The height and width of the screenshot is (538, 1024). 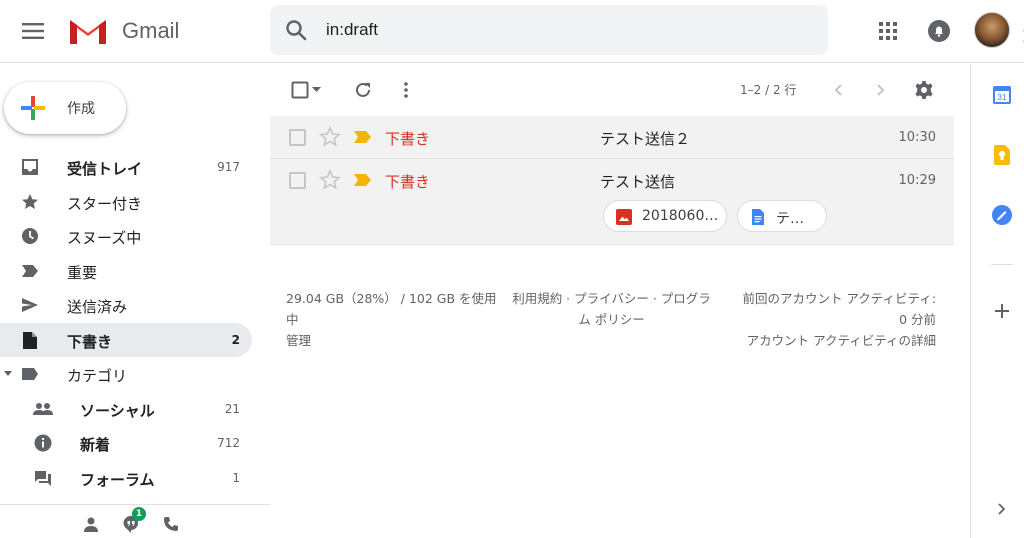 What do you see at coordinates (126, 202) in the screenshot?
I see `nav-item-starred: スター付き` at bounding box center [126, 202].